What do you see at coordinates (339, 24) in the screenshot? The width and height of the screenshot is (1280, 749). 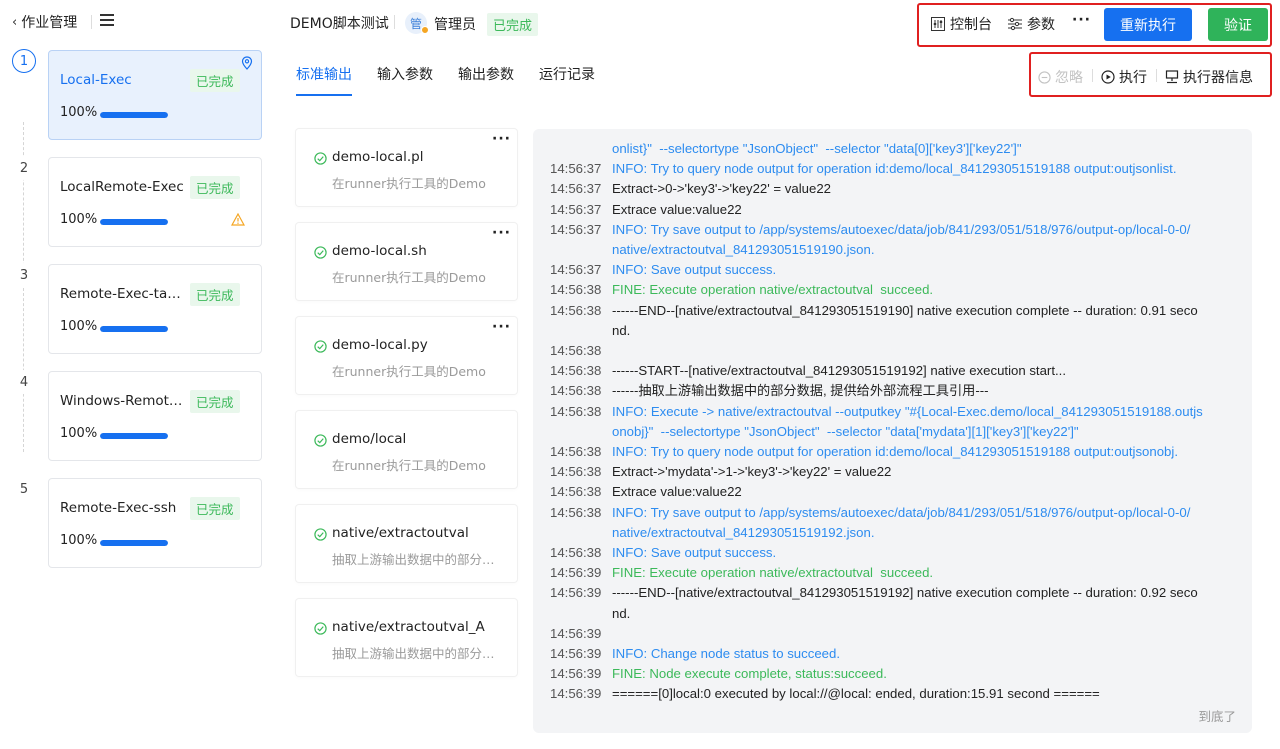 I see `page-title: DEMO脚本测试` at bounding box center [339, 24].